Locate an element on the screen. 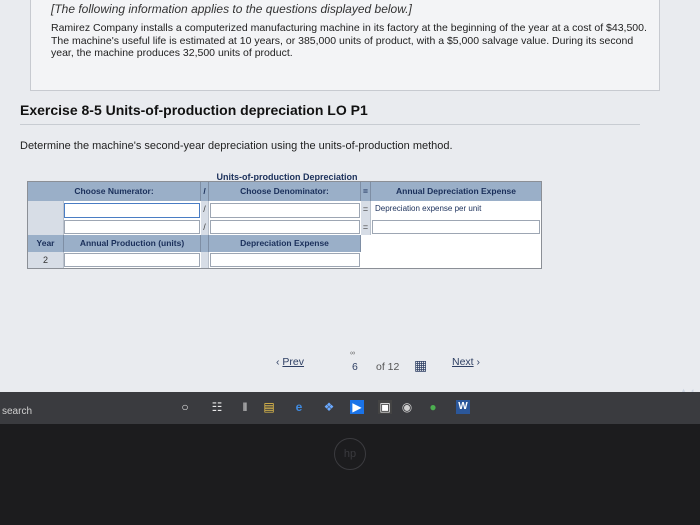 The image size is (700, 525). task-view-icon: ☷ is located at coordinates (217, 407).